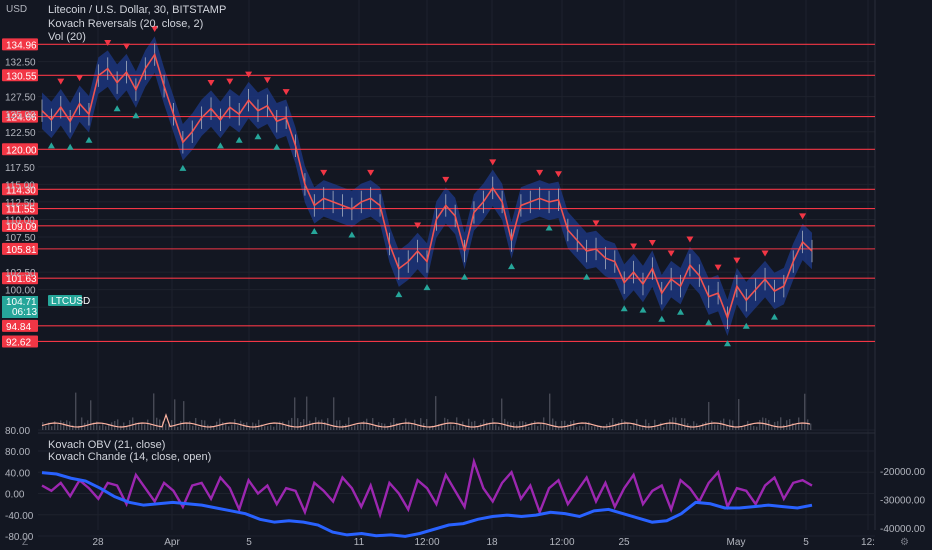 The image size is (932, 550). What do you see at coordinates (20, 238) in the screenshot?
I see `y-tick-label: 107.50` at bounding box center [20, 238].